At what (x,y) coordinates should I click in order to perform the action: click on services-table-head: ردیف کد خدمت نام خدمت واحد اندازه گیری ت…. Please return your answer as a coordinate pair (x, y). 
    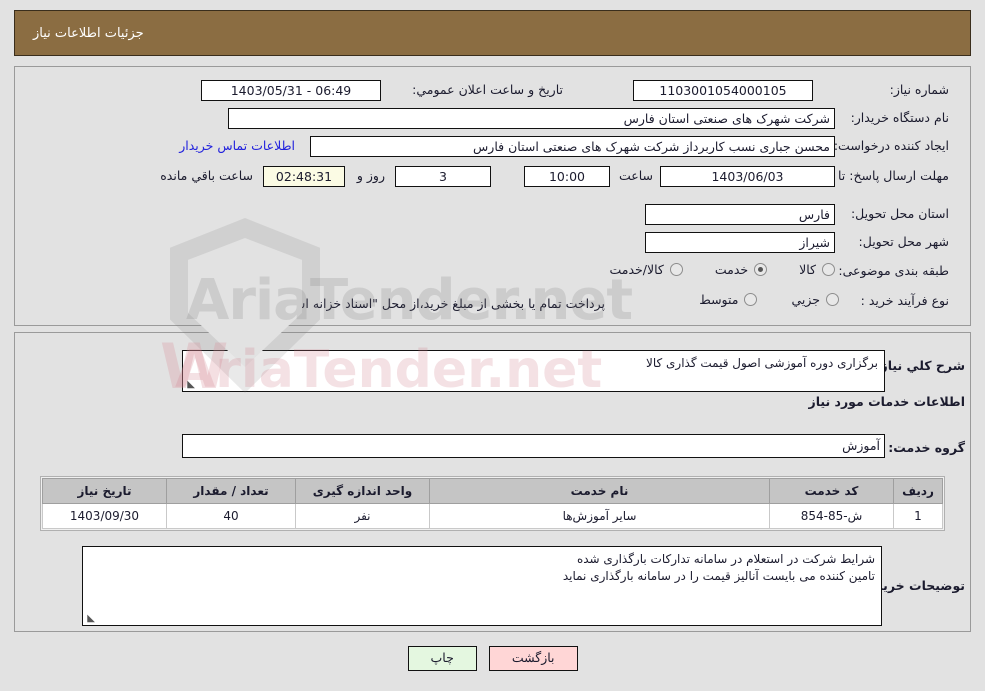
    Looking at the image, I should click on (492, 491).